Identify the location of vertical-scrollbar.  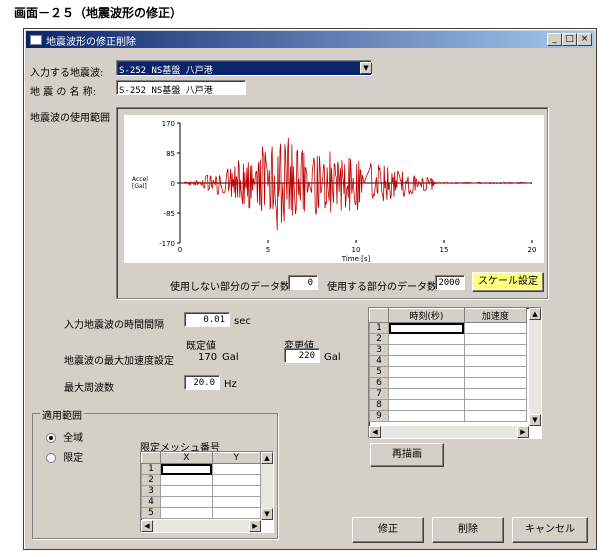
(535, 367).